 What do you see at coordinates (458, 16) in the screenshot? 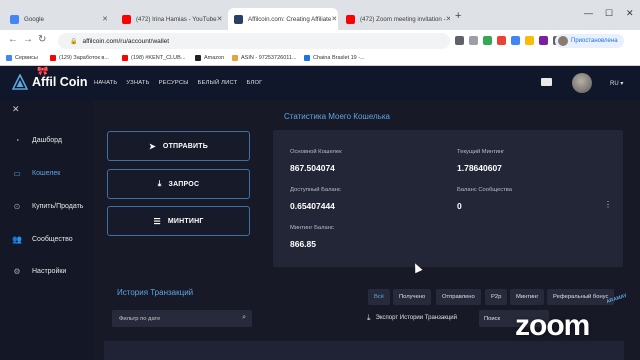
I see `new-tab-plus-icon: +` at bounding box center [458, 16].